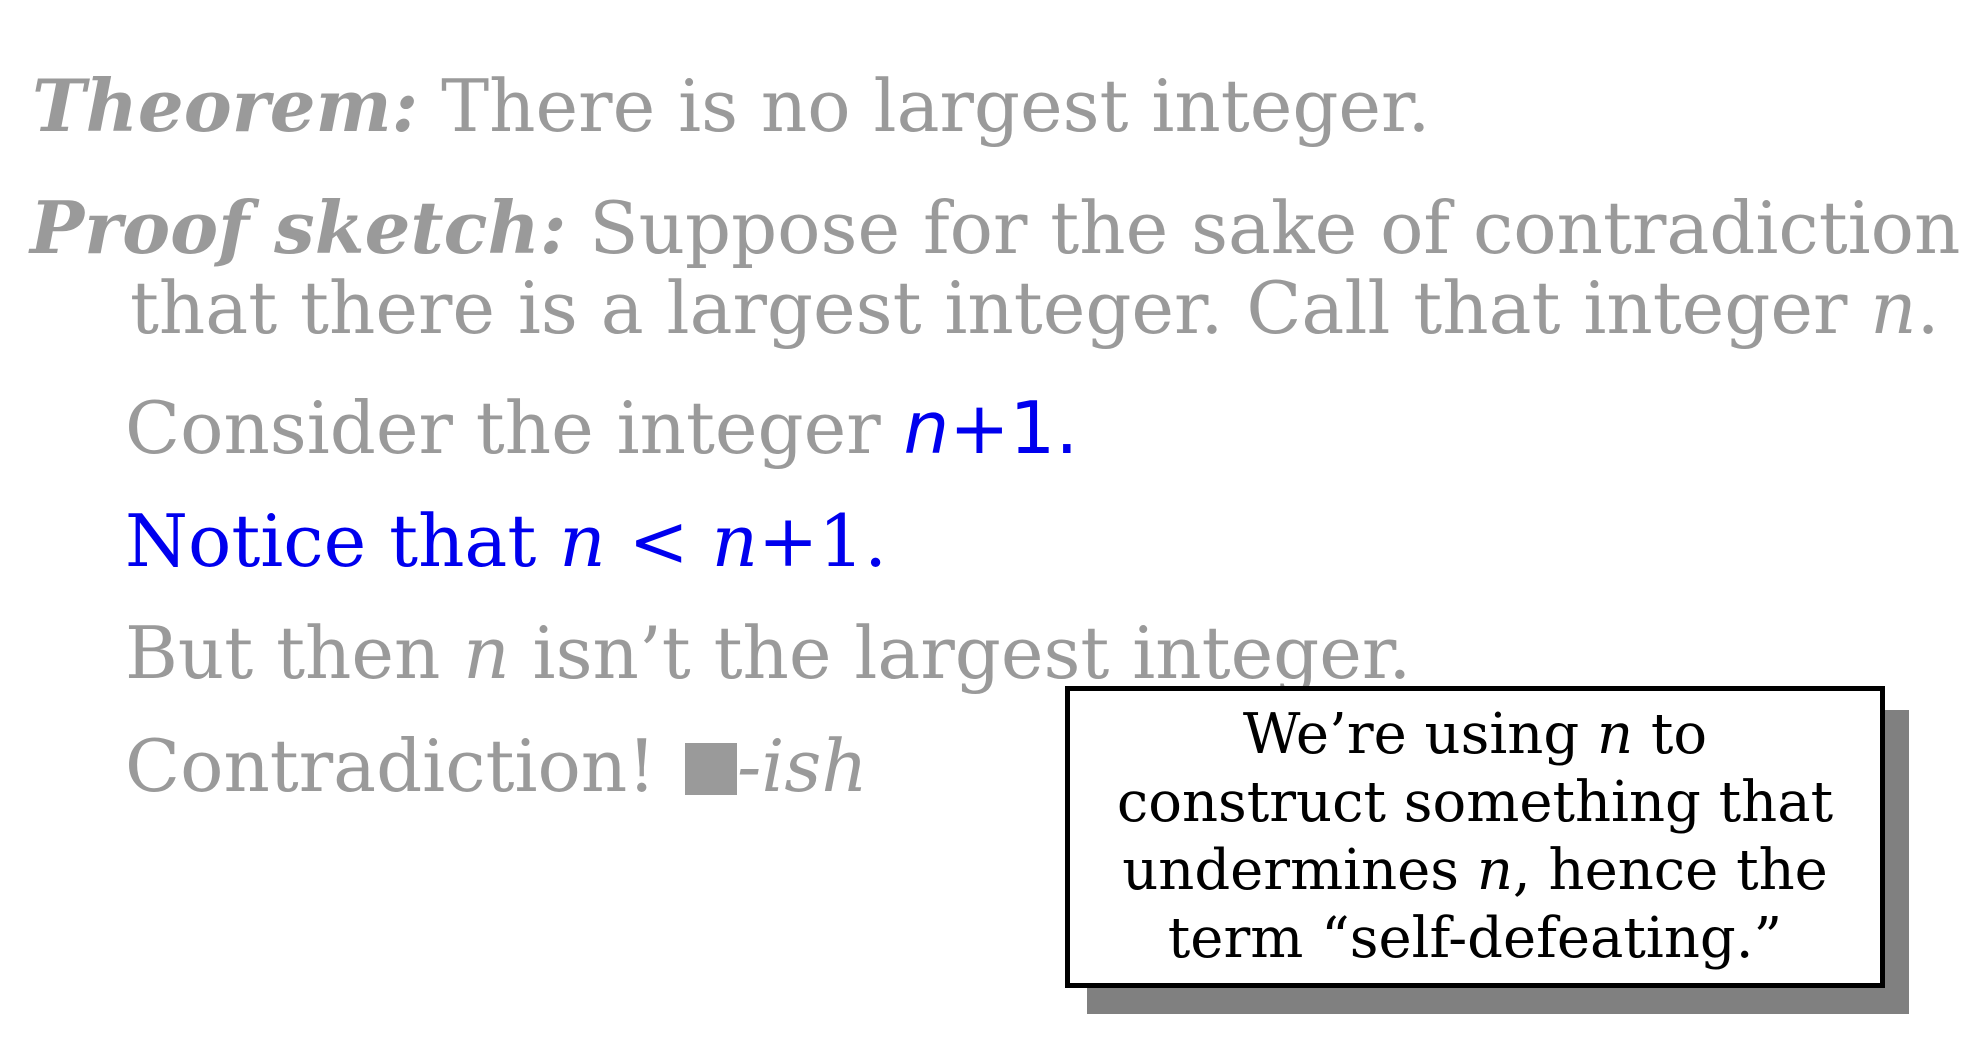 This screenshot has width=1980, height=1064. Describe the element at coordinates (924, 106) in the screenshot. I see `theorem-text: There is no largest integer.` at that location.